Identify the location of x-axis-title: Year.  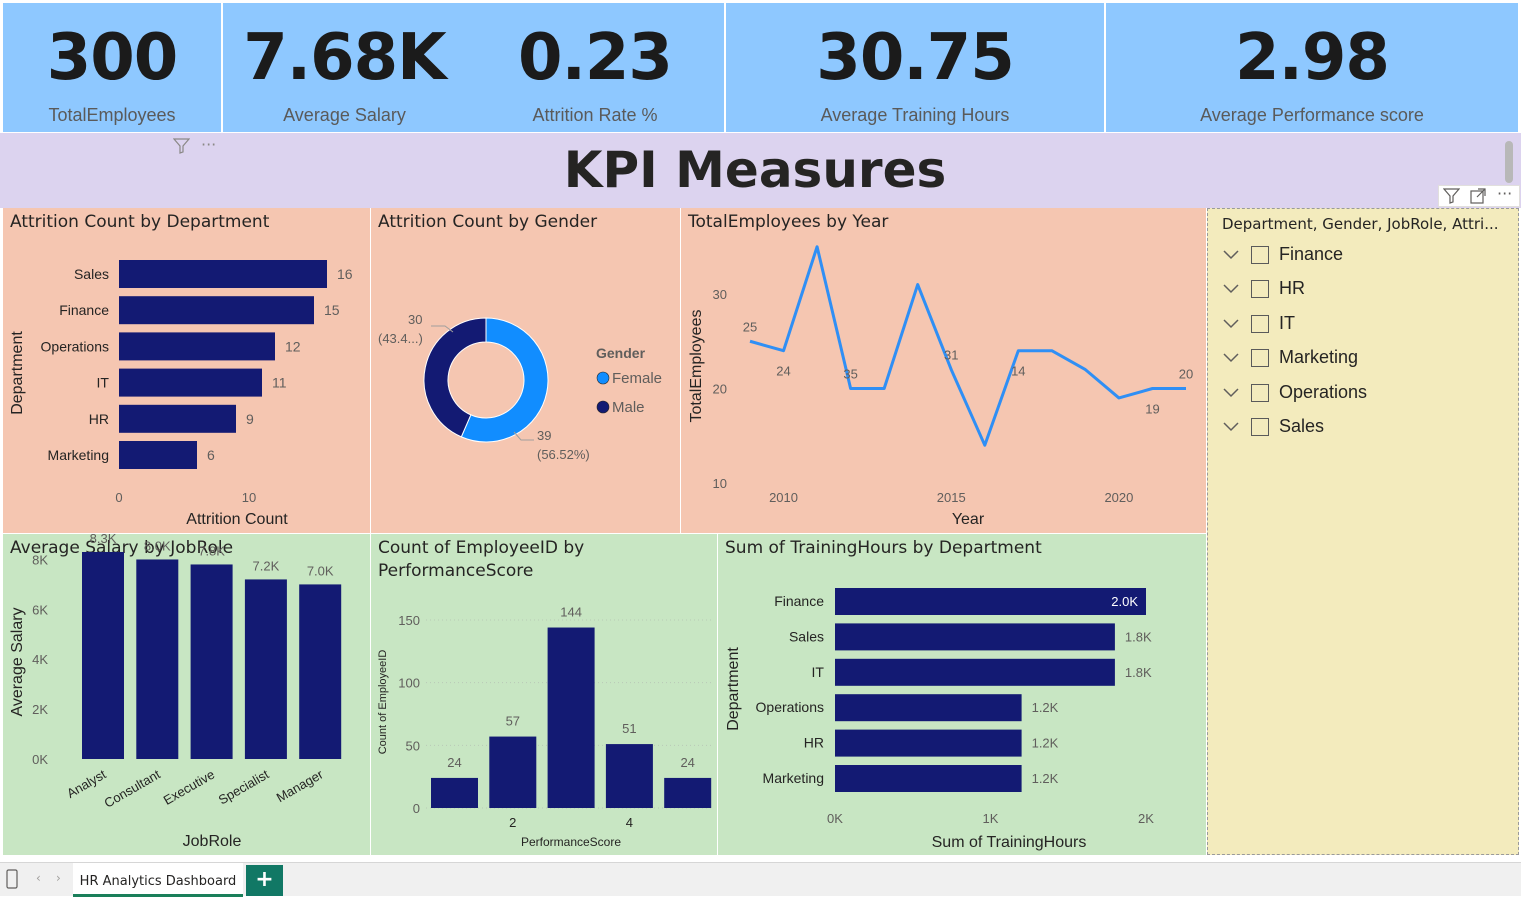
(968, 519).